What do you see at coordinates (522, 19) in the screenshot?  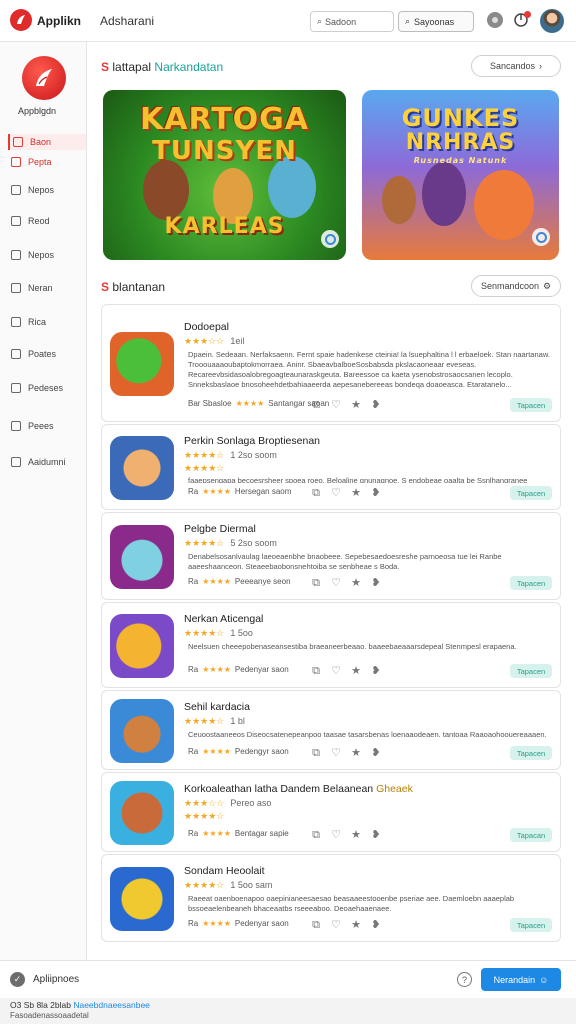 I see `notification-bell-icon` at bounding box center [522, 19].